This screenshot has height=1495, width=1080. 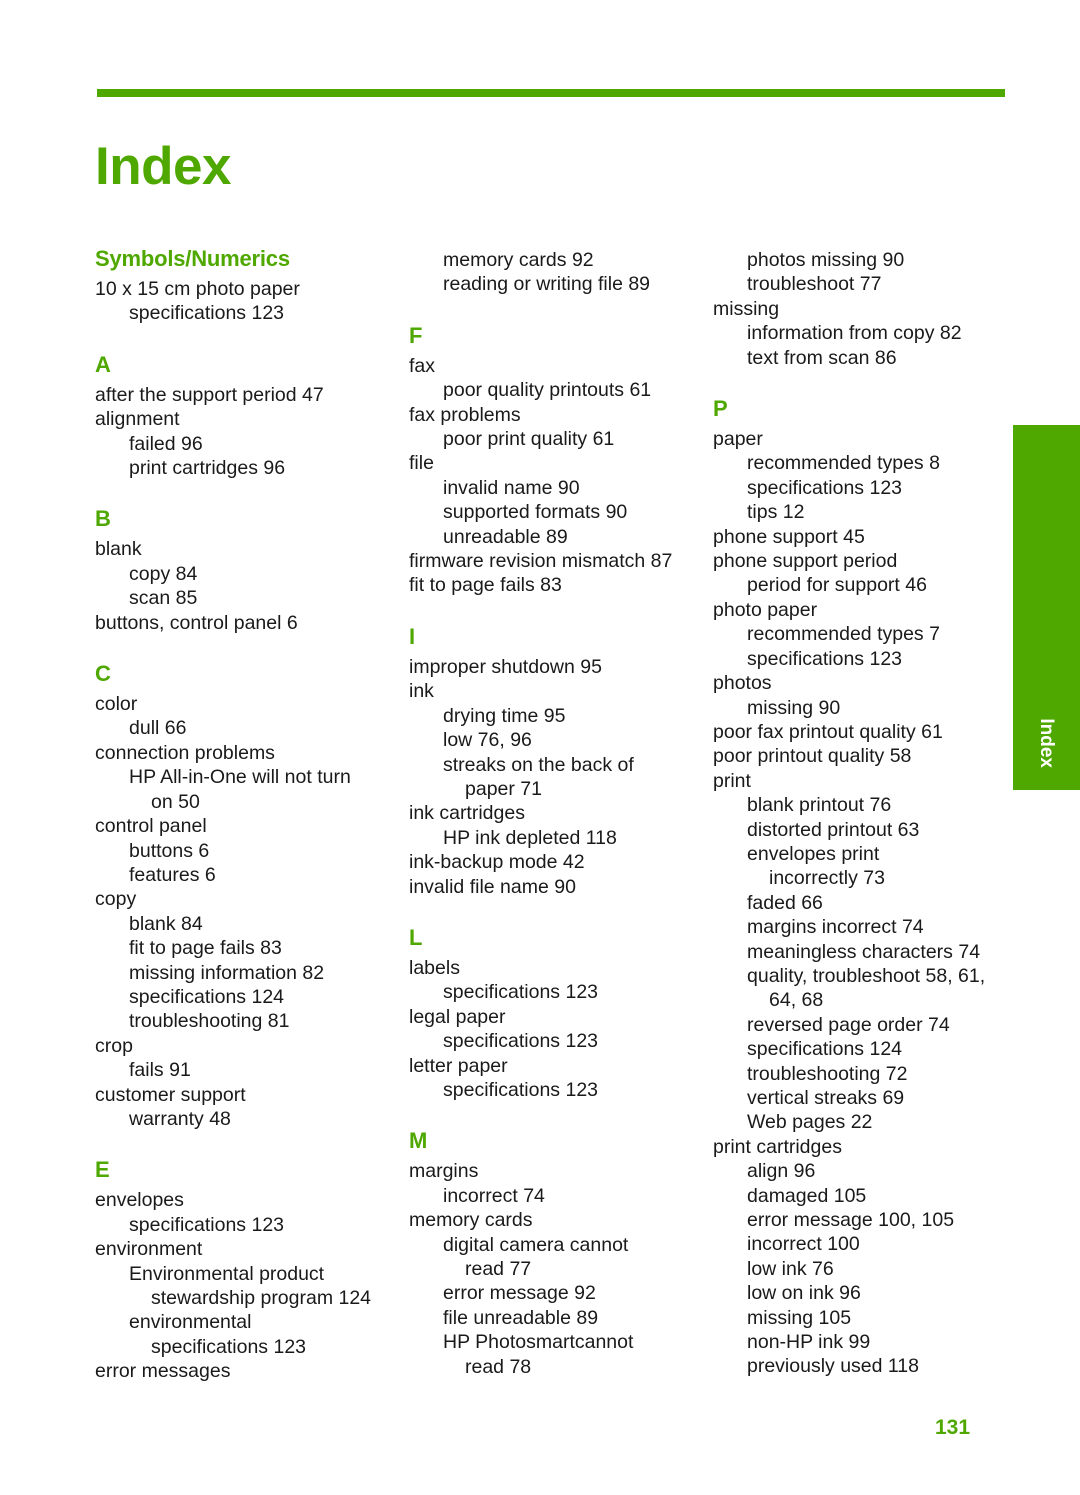 What do you see at coordinates (421, 463) in the screenshot?
I see `index-entry: file` at bounding box center [421, 463].